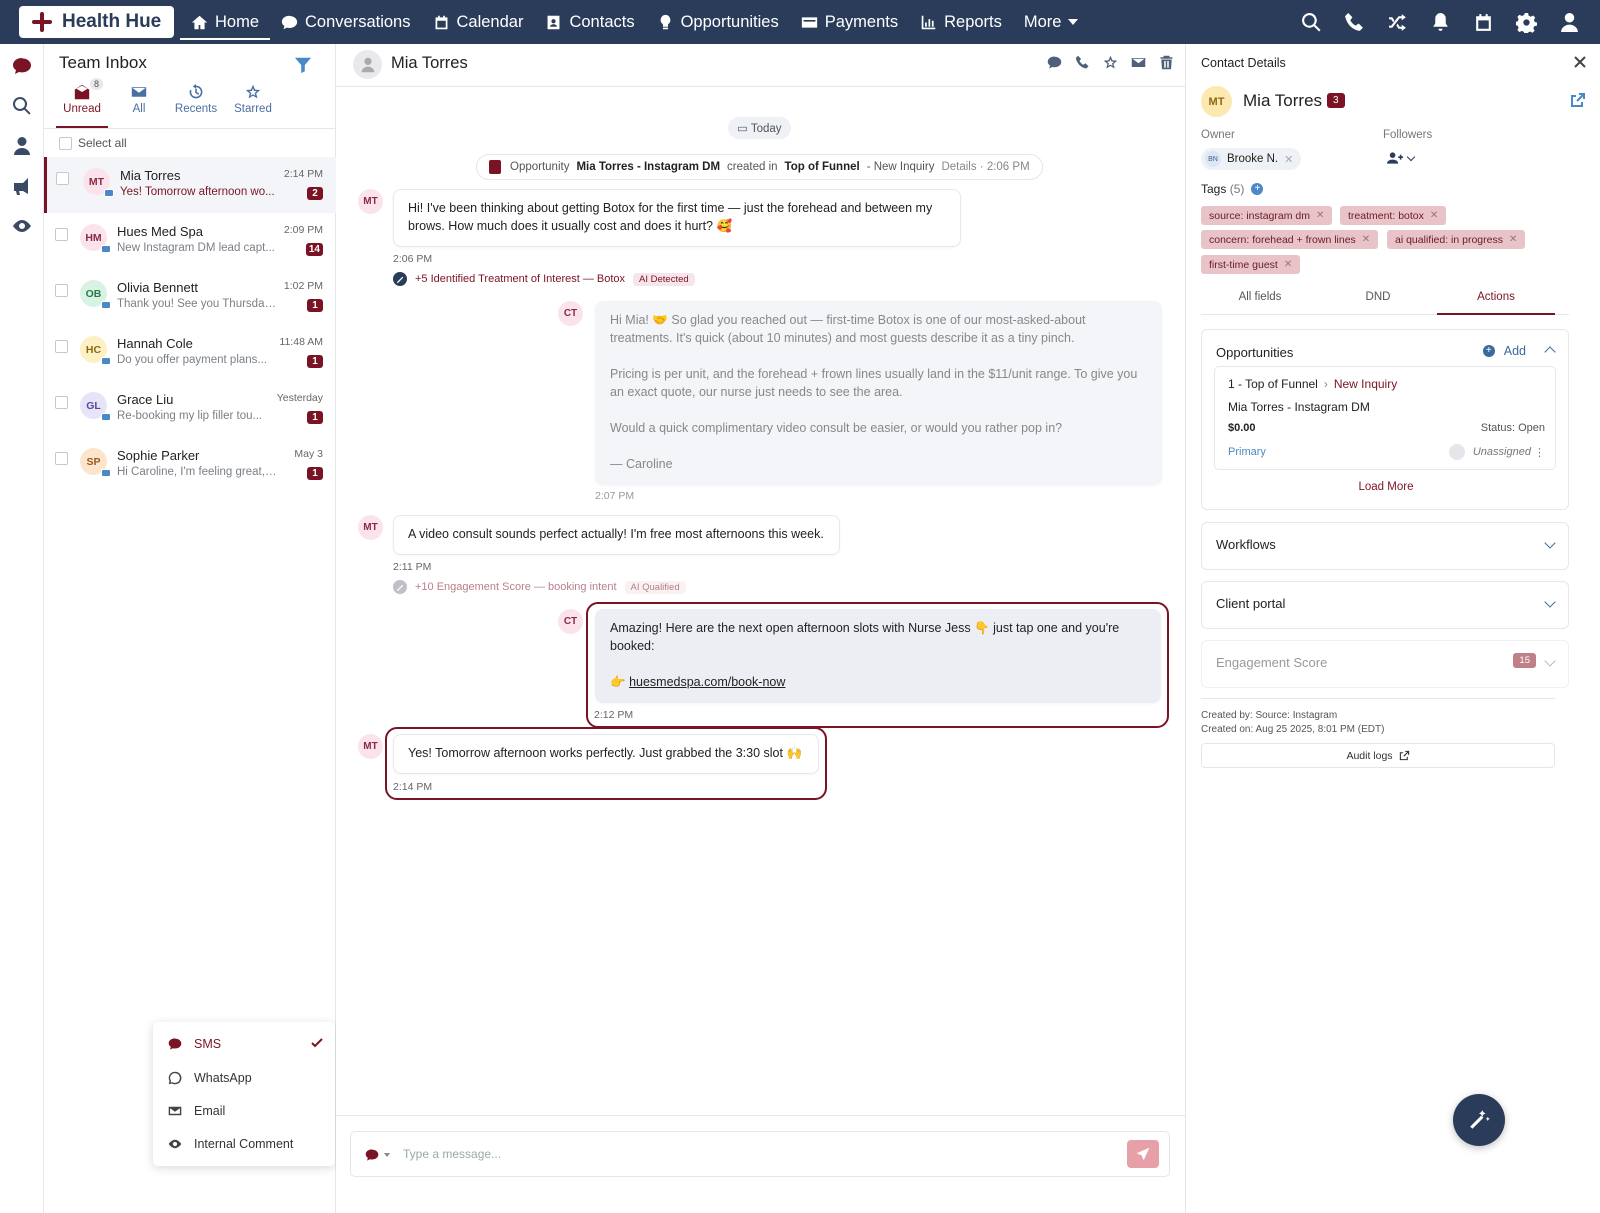  I want to click on inbox-tabs: Unread 8 All Recents Starred, so click(170, 103).